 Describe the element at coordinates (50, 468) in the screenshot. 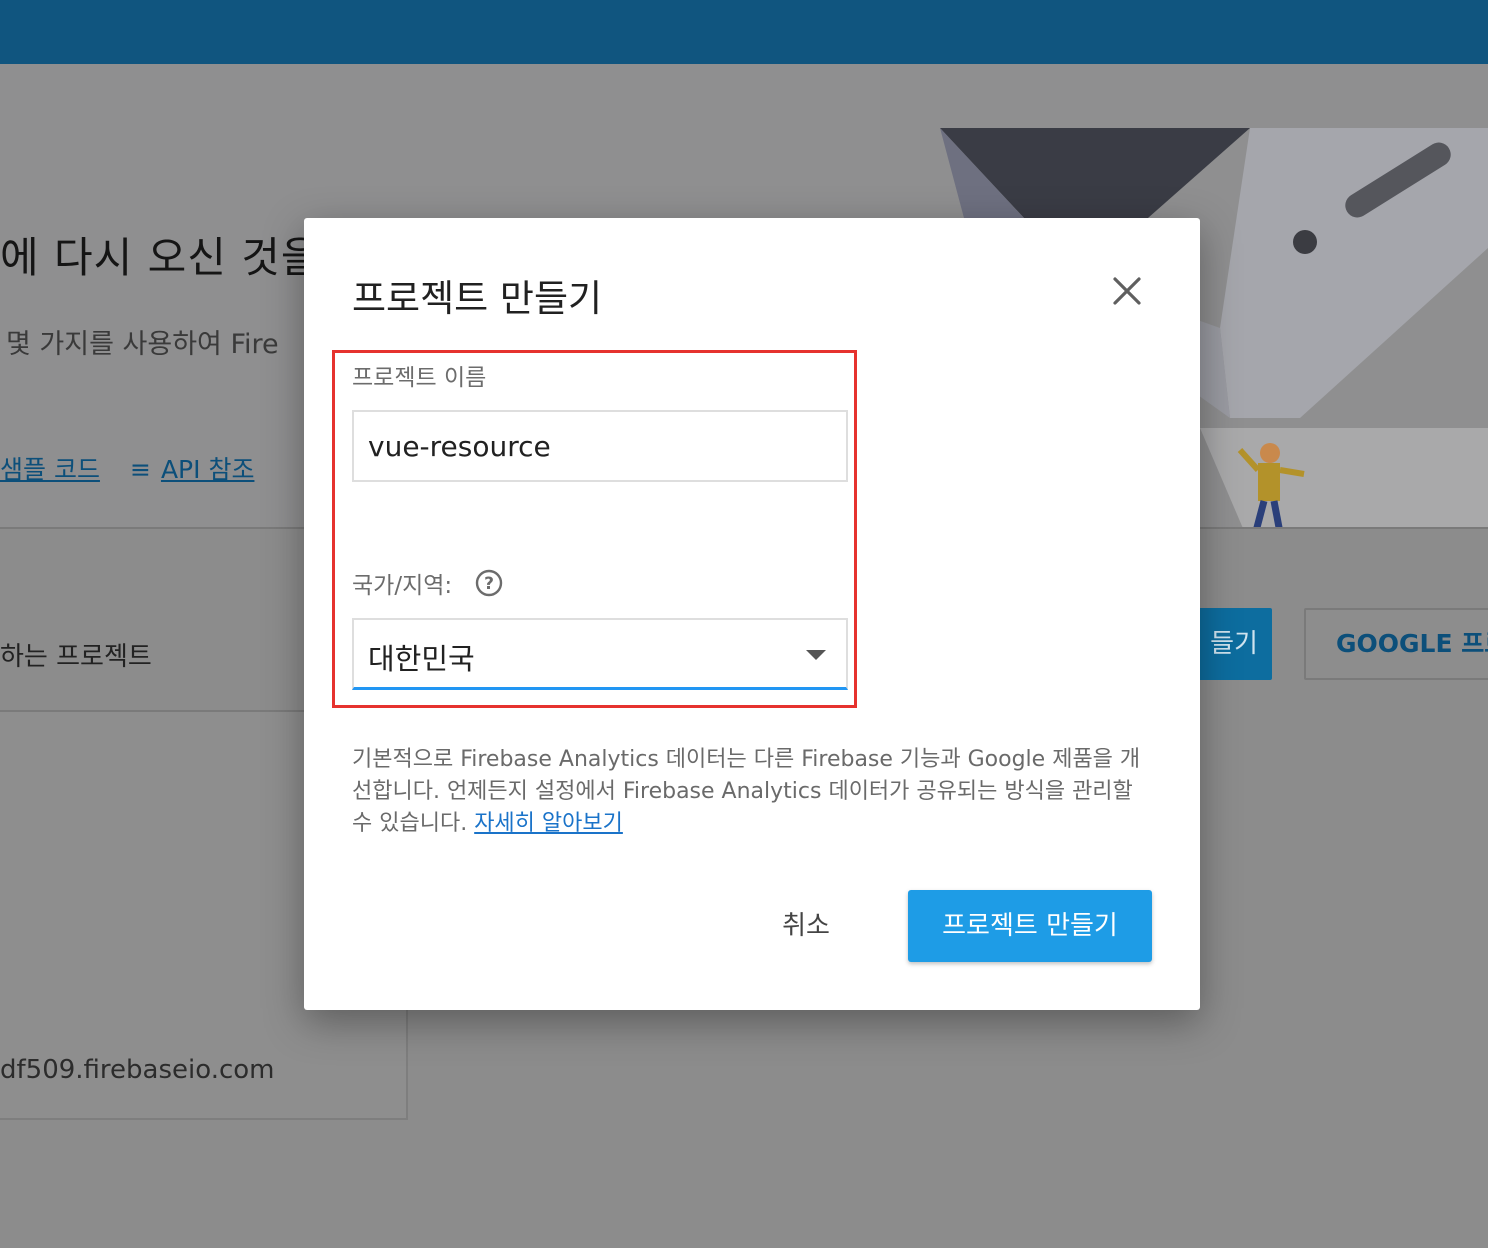

I see `sample-code-link: 샘플 코드` at that location.